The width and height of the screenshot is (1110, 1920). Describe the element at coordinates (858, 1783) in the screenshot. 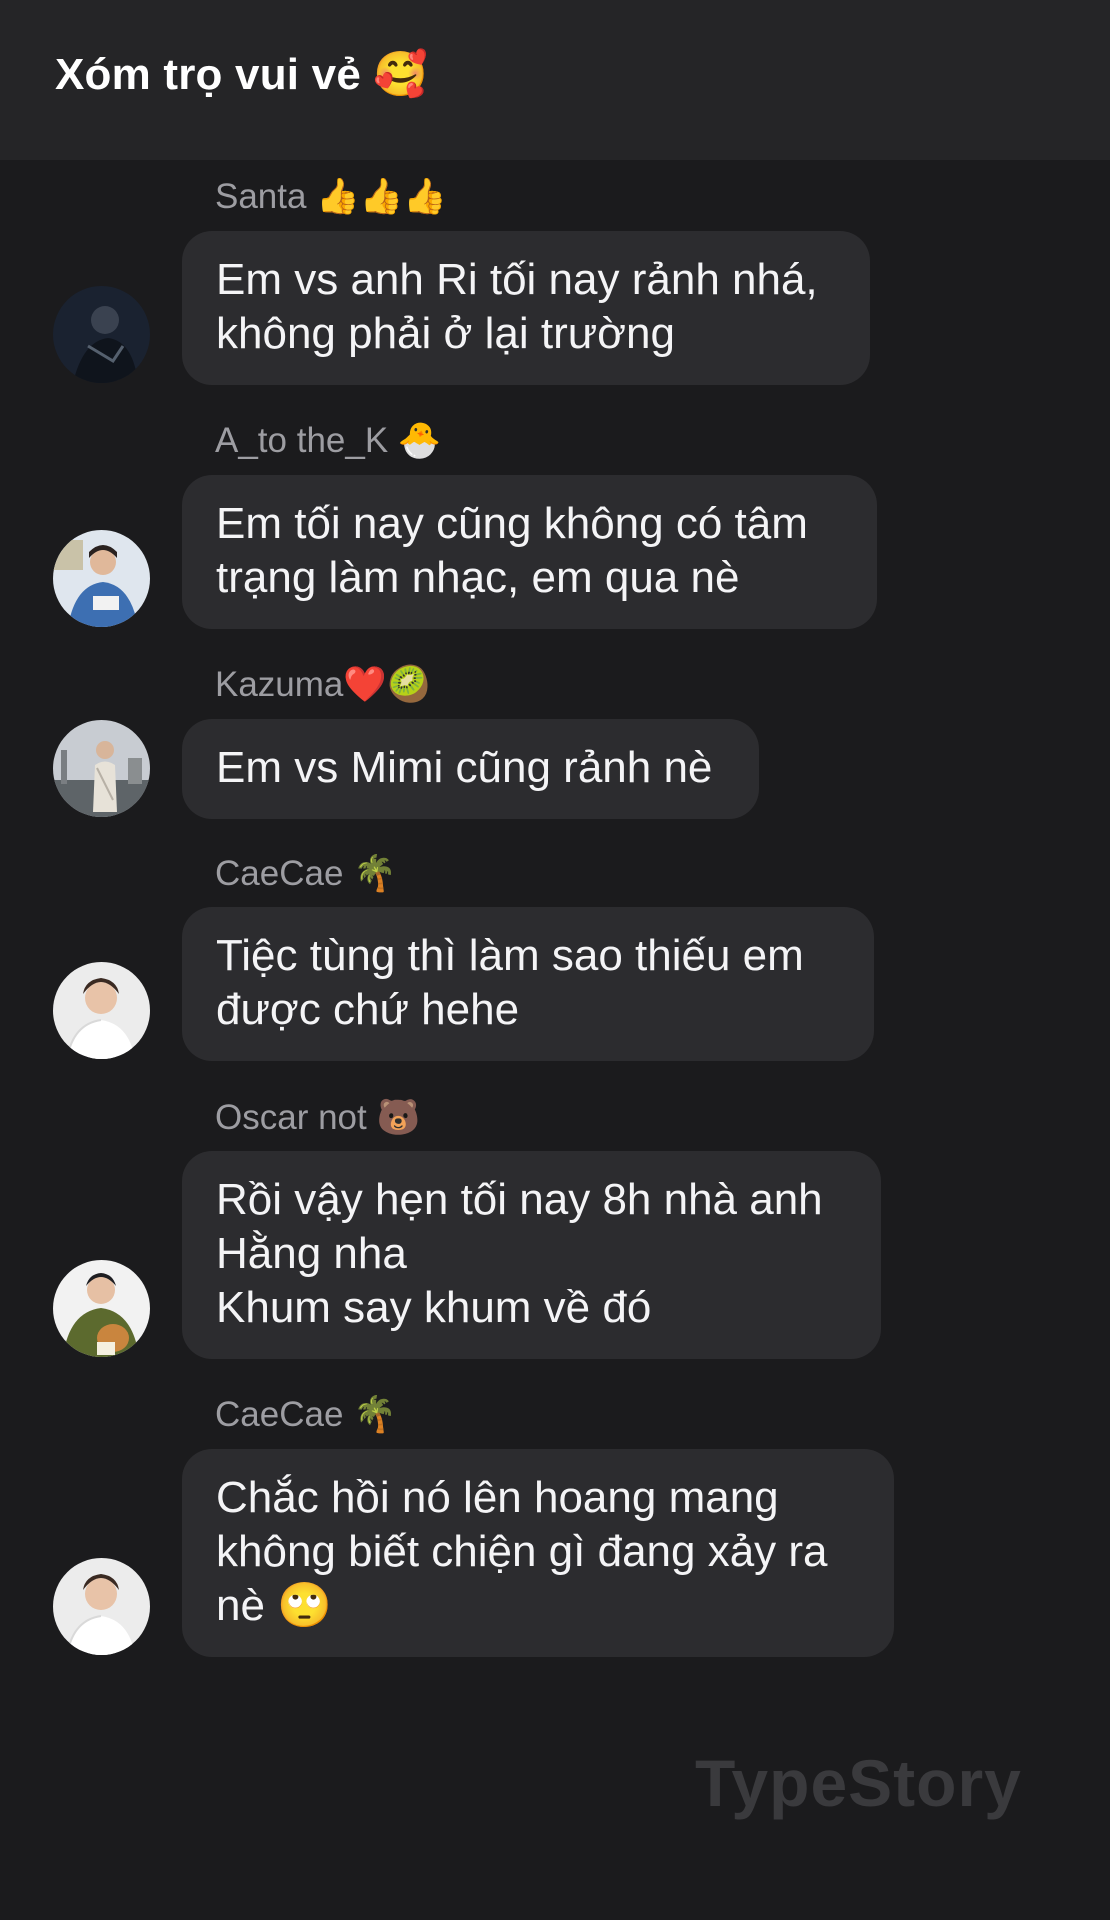

I see `typestory-watermark: TypeStory` at that location.